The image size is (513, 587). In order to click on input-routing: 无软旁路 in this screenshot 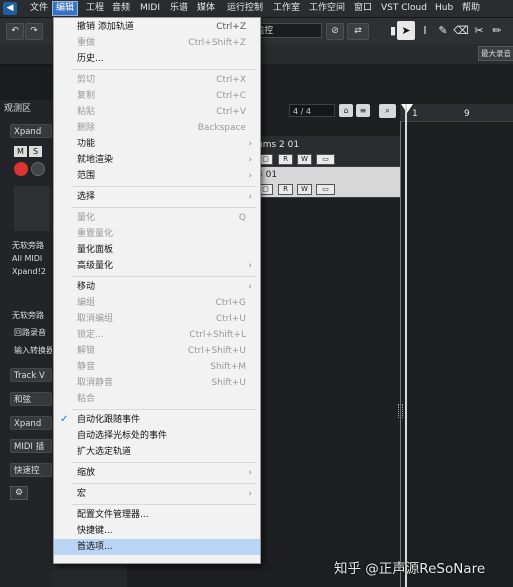, I will do `click(28, 245)`.